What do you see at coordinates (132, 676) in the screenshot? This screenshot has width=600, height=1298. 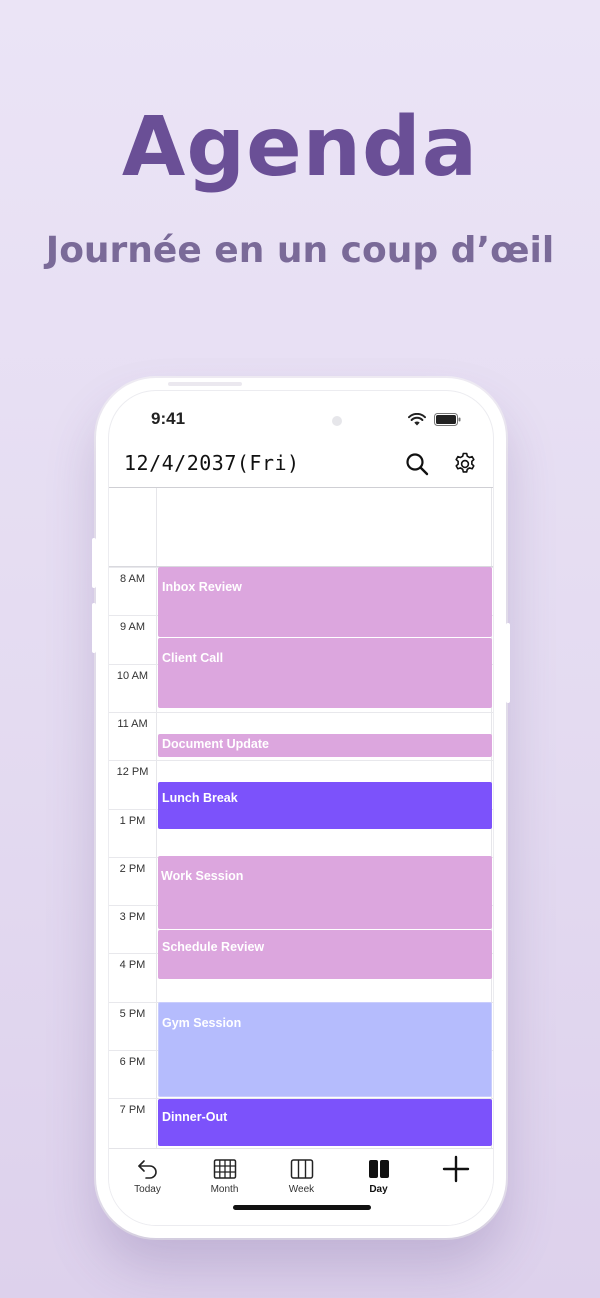 I see `hour-label: 10 AM` at bounding box center [132, 676].